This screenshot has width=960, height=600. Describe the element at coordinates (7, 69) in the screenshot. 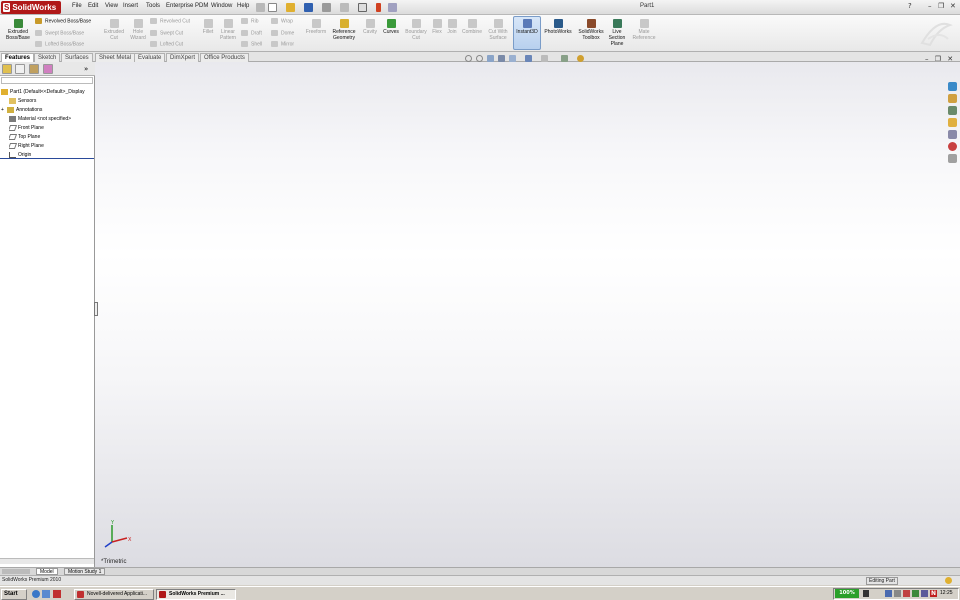

I see `feature-manager-icon` at that location.